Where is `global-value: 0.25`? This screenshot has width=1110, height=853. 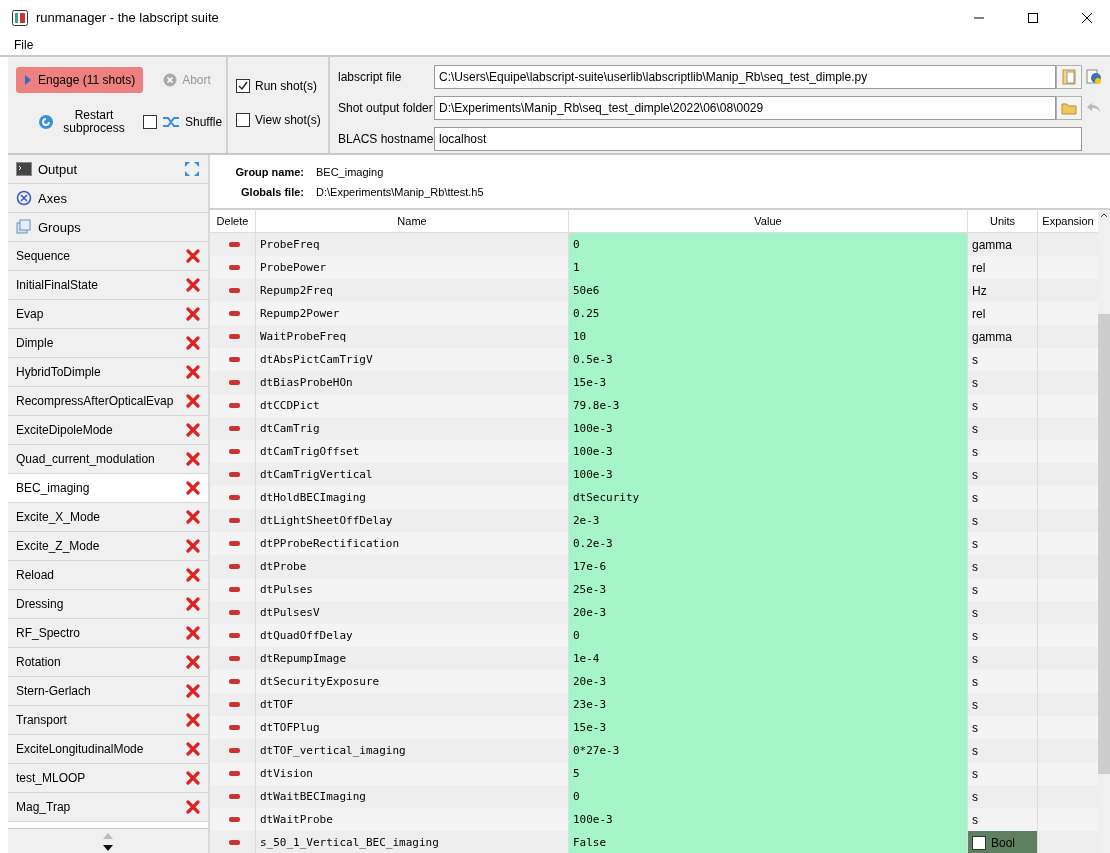 global-value: 0.25 is located at coordinates (768, 313).